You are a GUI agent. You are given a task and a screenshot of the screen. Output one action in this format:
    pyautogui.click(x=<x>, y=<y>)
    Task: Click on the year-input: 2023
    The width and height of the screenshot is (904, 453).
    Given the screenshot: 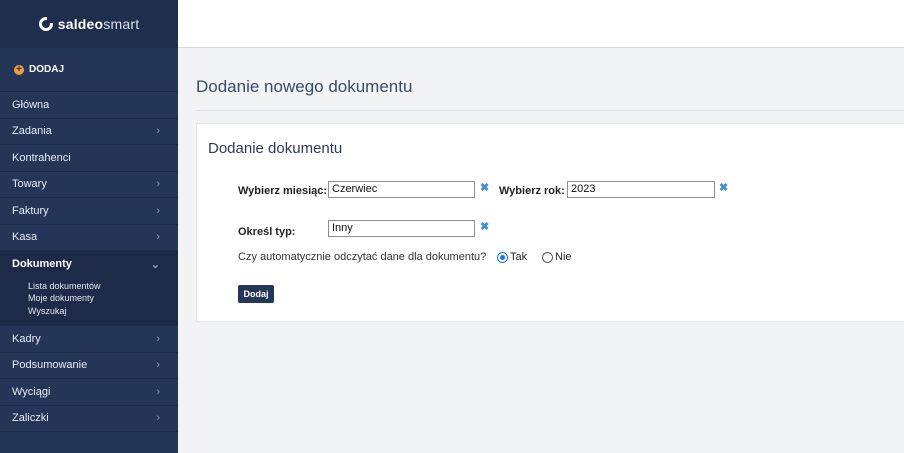 What is the action you would take?
    pyautogui.click(x=641, y=189)
    